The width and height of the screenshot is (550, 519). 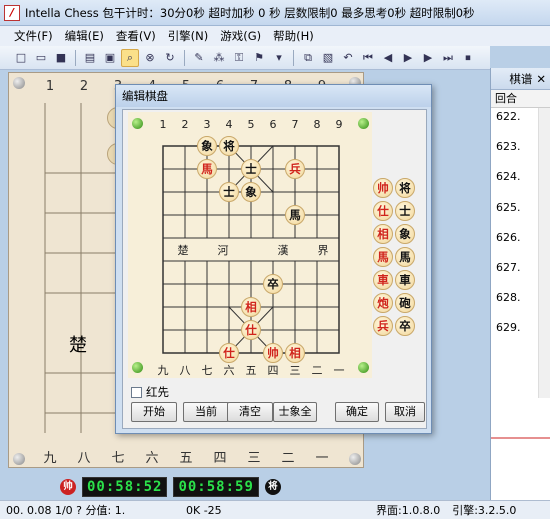 I want to click on coord-bottom: 八, so click(x=185, y=370).